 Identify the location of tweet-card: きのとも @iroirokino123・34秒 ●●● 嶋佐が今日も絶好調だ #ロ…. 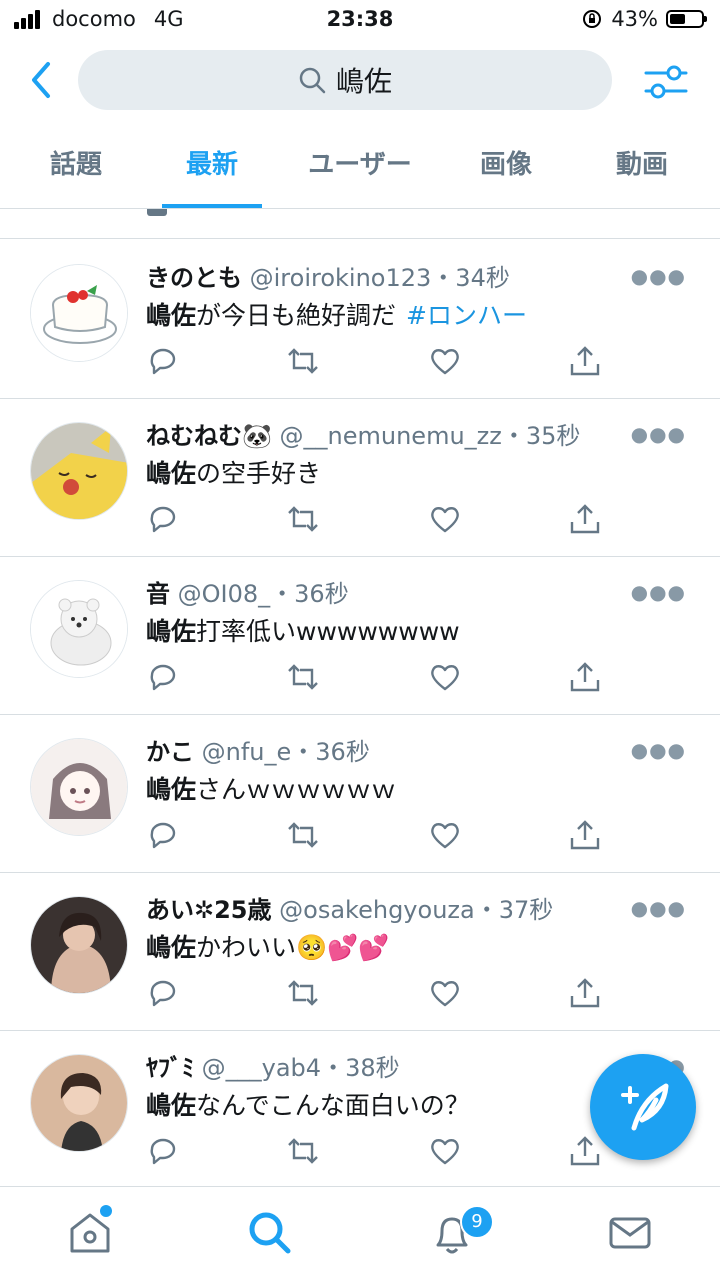
(360, 319).